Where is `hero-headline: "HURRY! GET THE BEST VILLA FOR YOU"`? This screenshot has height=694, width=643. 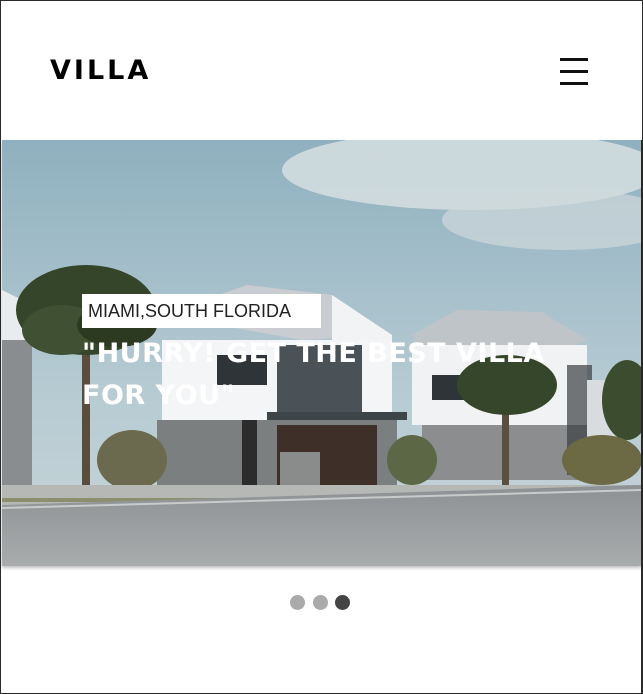
hero-headline: "HURRY! GET THE BEST VILLA FOR YOU" is located at coordinates (313, 374).